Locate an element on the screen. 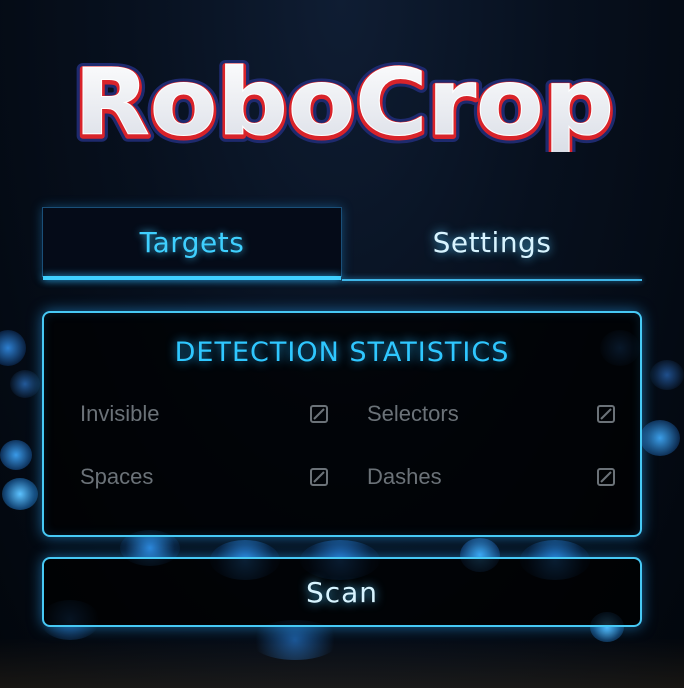  stat-label: Dashes is located at coordinates (404, 476).